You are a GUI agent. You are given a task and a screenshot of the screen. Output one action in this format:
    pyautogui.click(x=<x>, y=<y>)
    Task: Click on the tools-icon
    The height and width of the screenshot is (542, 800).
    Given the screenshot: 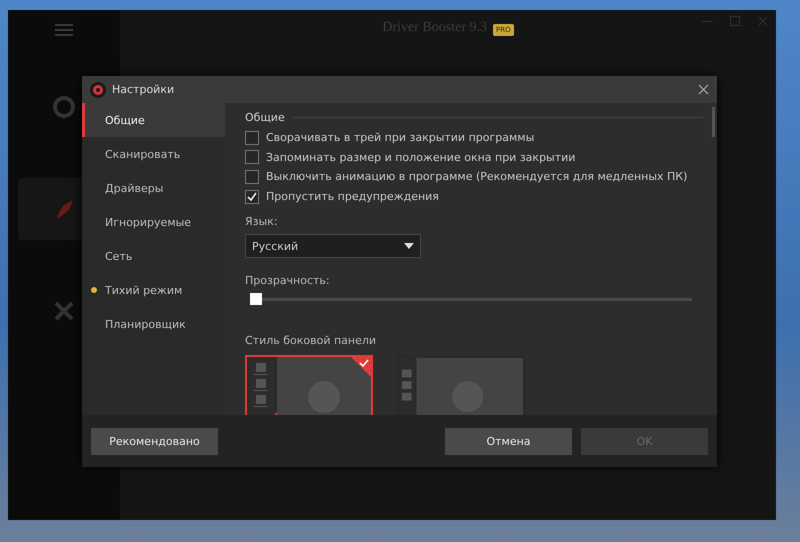 What is the action you would take?
    pyautogui.click(x=64, y=311)
    